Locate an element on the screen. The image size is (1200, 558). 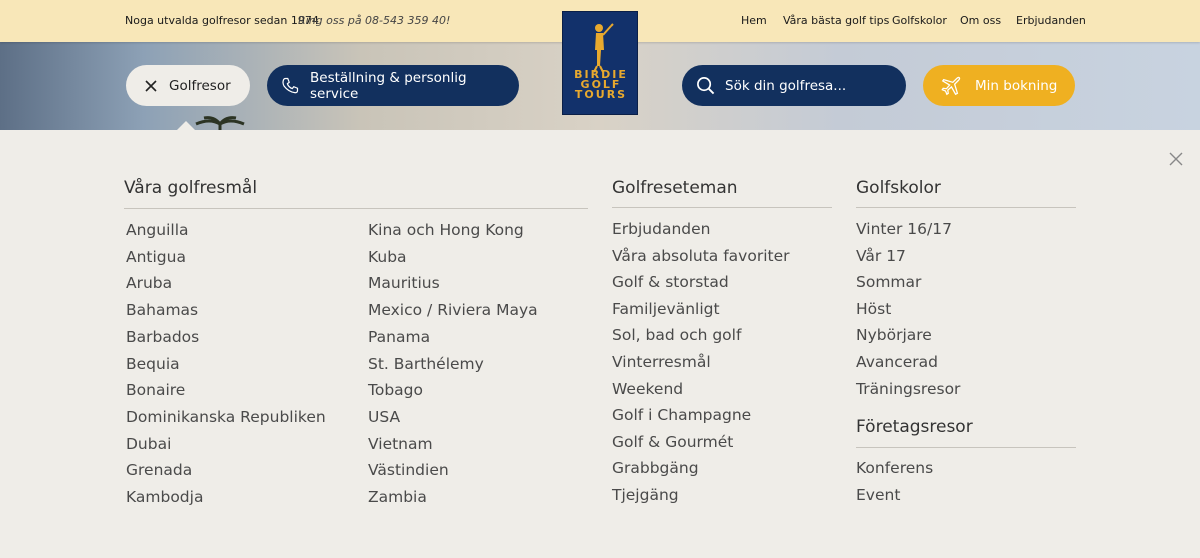
theme-link: Weekend is located at coordinates (647, 389).